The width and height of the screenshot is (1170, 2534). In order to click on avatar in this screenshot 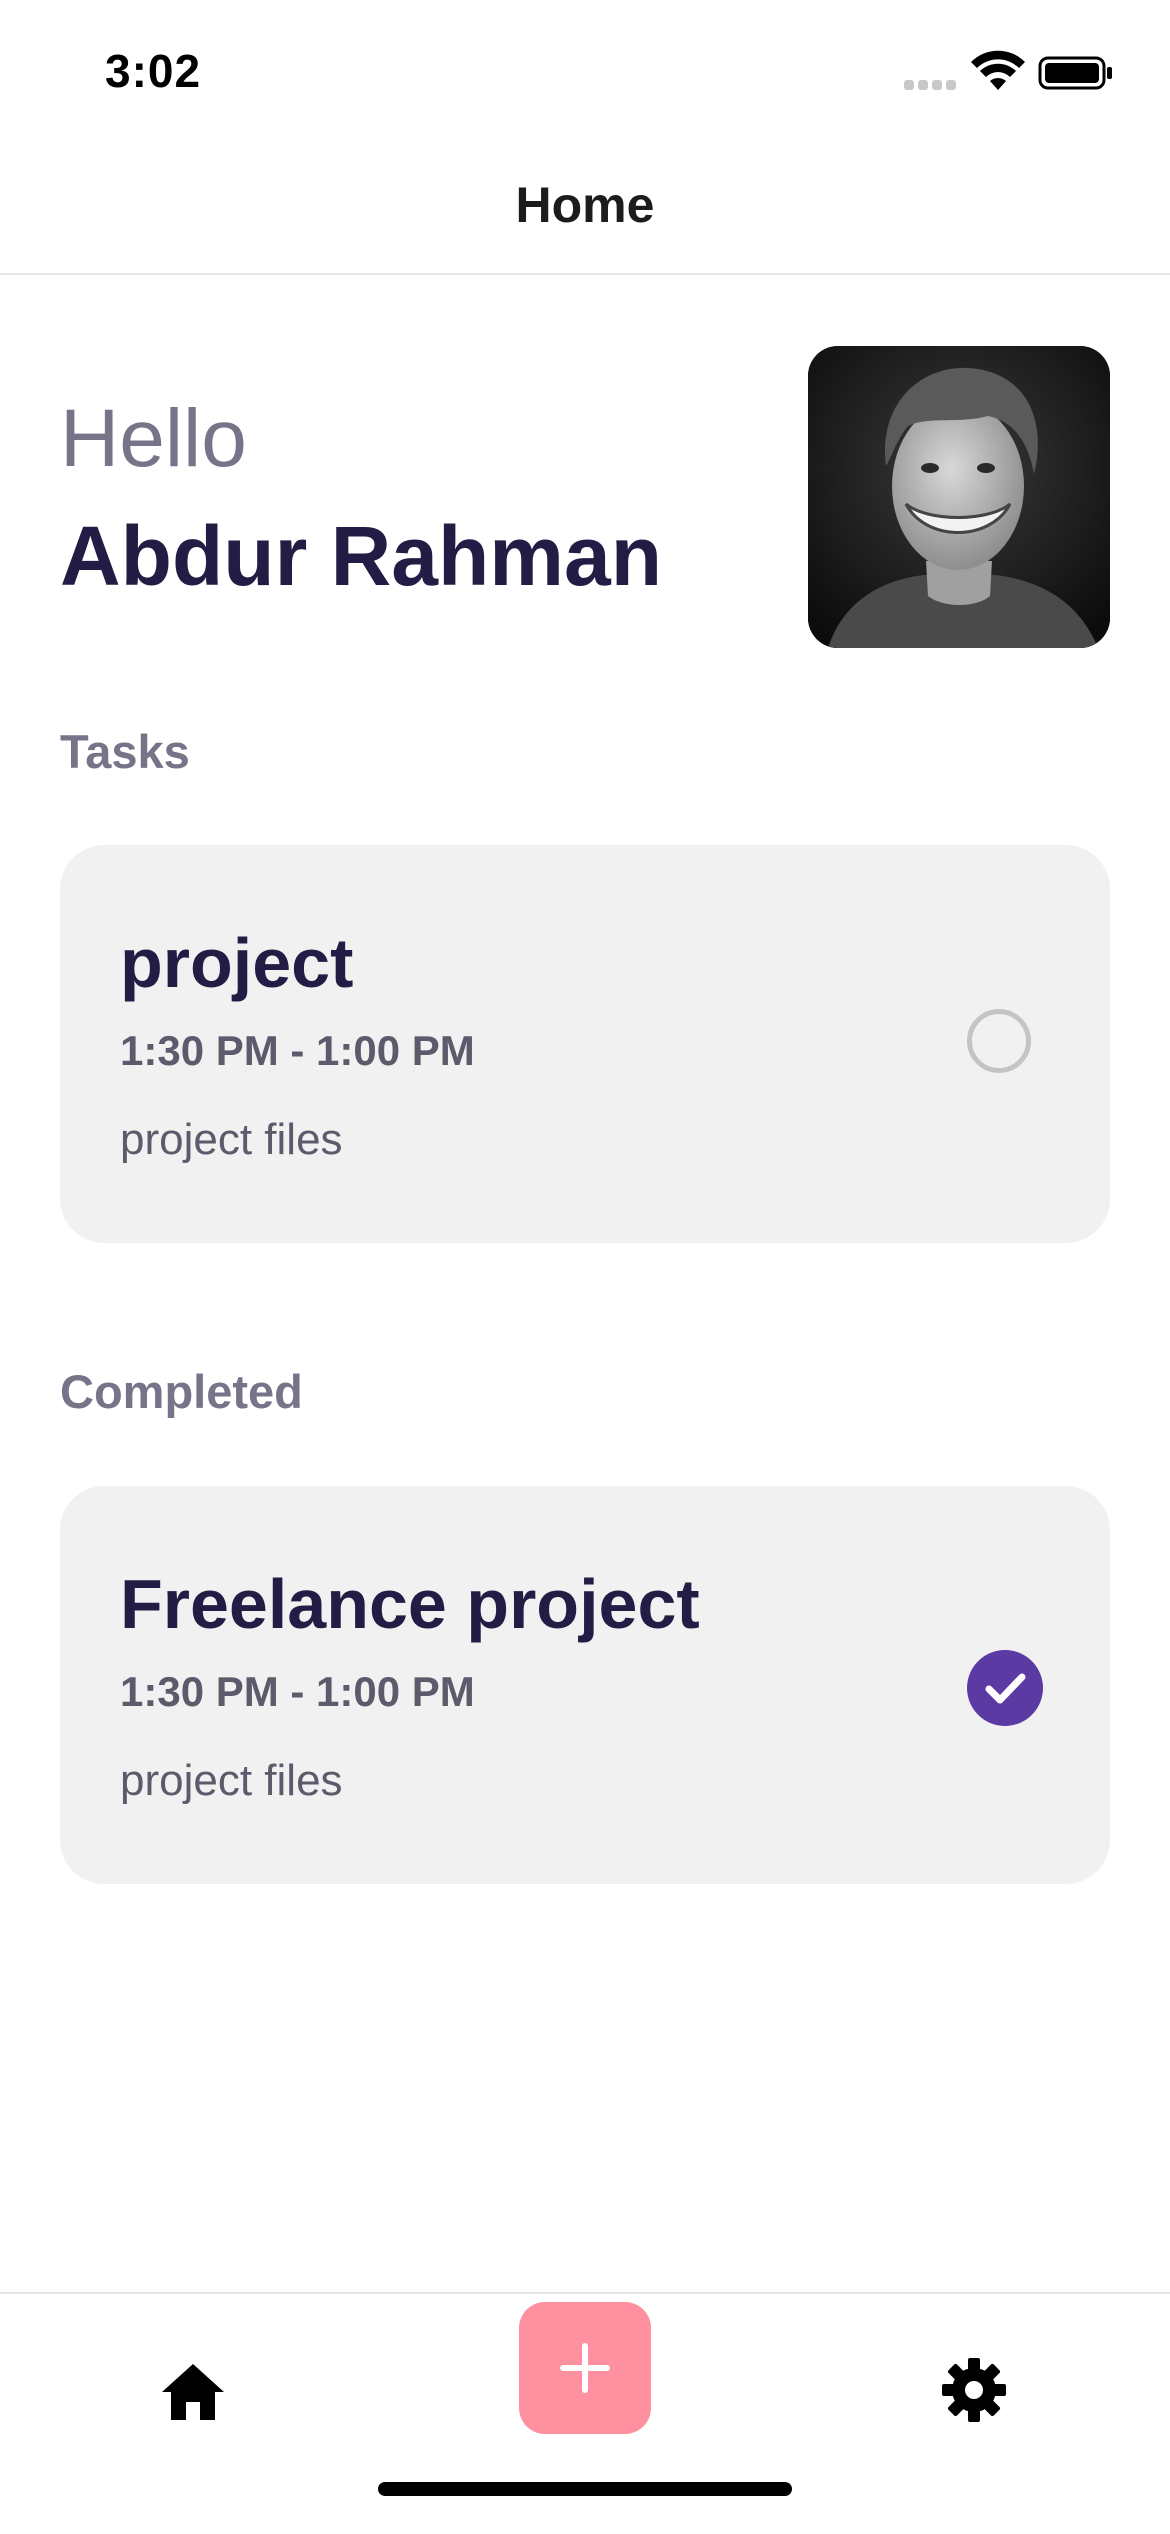, I will do `click(959, 497)`.